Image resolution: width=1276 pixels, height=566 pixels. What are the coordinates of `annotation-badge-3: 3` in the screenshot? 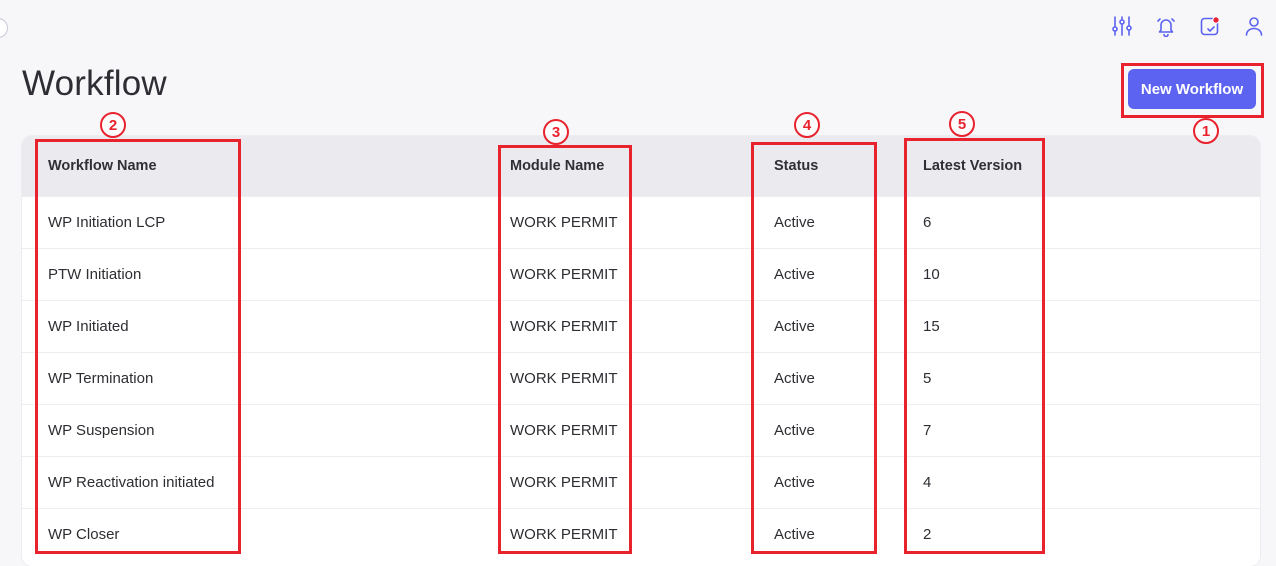 It's located at (556, 132).